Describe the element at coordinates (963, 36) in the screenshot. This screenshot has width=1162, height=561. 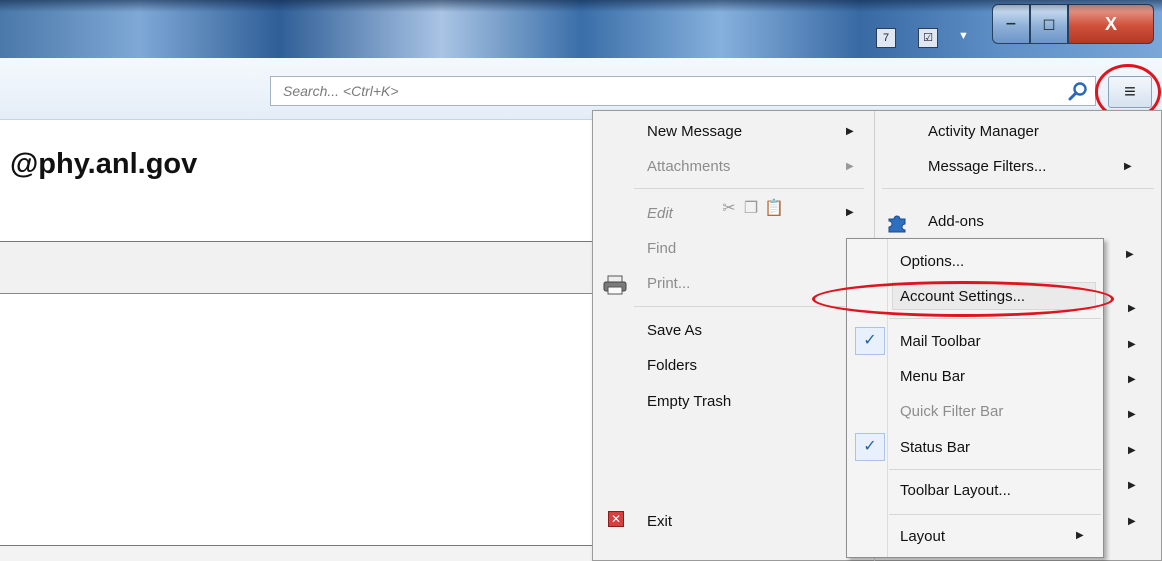
I see `chevron-down-icon: ▼` at that location.